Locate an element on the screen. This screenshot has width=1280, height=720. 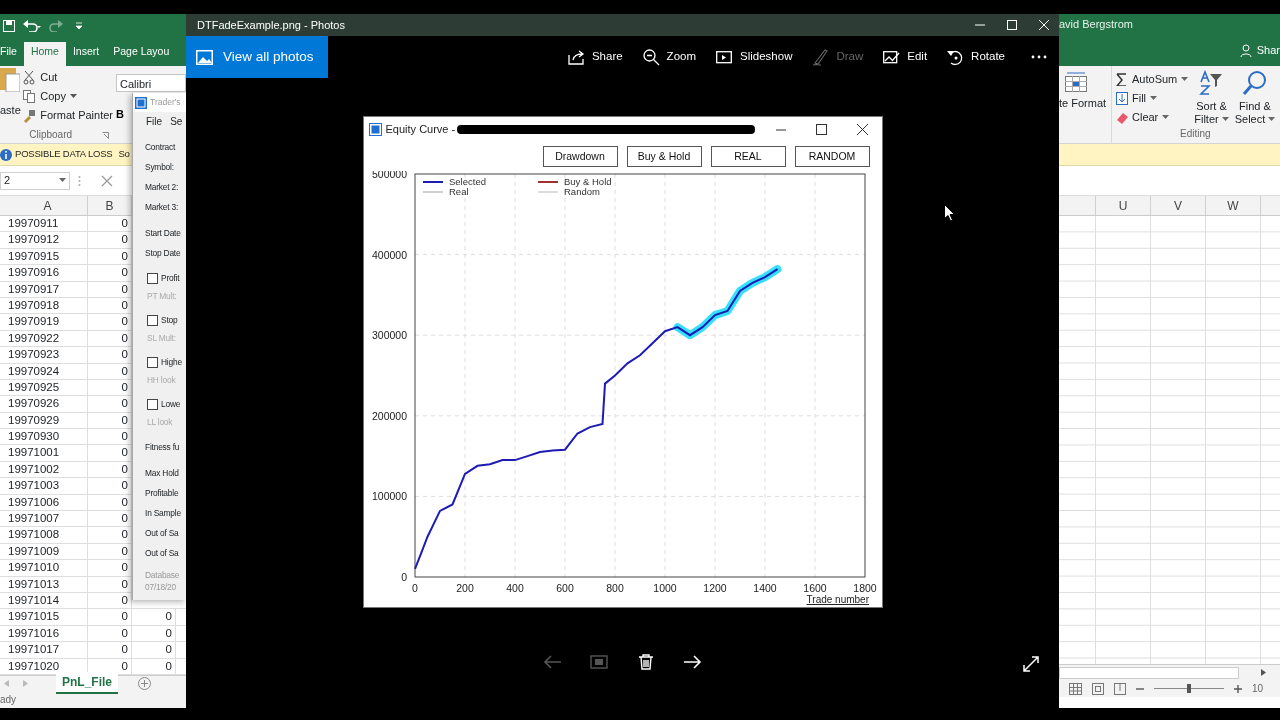
add-sheet-icon is located at coordinates (144, 683).